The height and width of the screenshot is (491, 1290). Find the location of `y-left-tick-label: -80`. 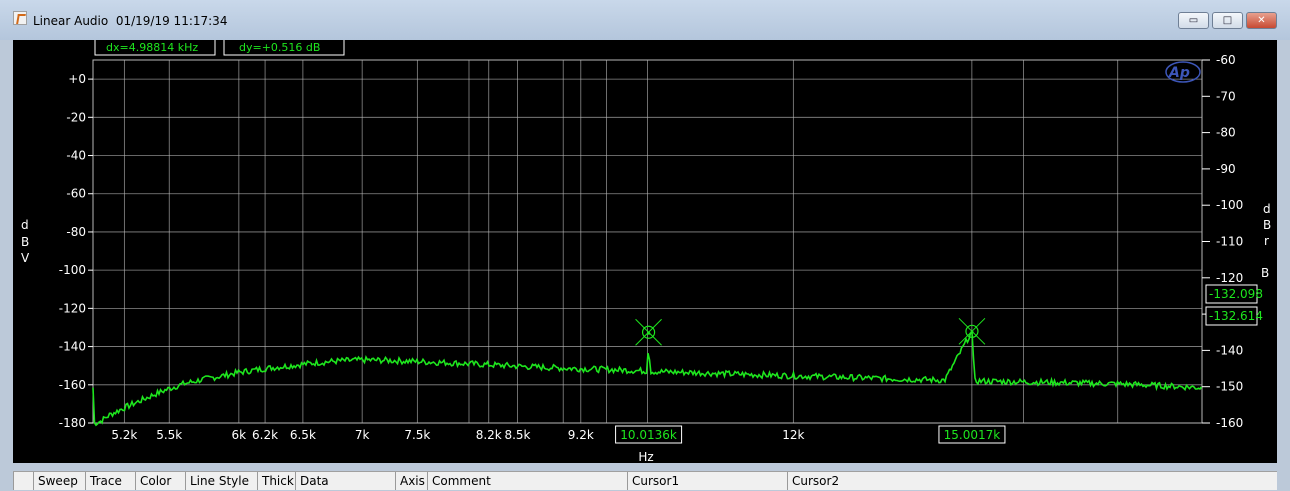

y-left-tick-label: -80 is located at coordinates (76, 232).